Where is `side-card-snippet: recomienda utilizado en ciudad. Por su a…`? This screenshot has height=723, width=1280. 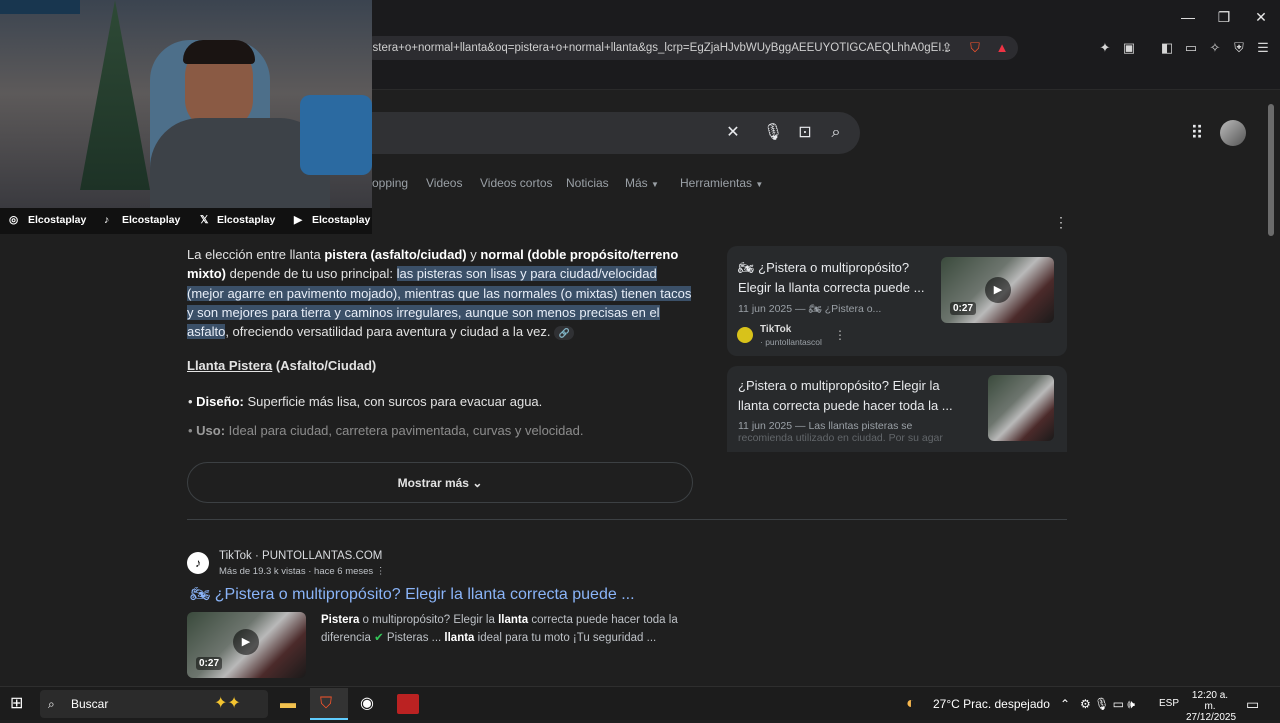
side-card-snippet: recomienda utilizado en ciudad. Por su a… is located at coordinates (840, 438).